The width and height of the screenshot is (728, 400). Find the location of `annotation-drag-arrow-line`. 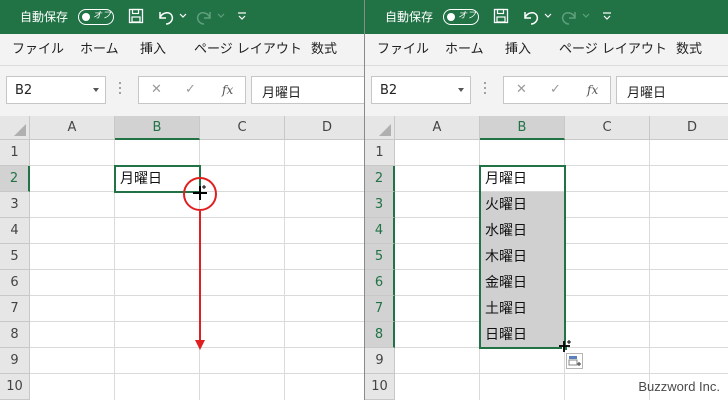

annotation-drag-arrow-line is located at coordinates (200, 276).